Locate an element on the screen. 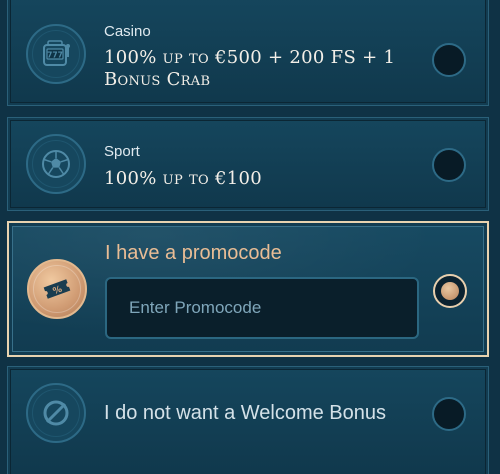  bonus-category-label: Sport is located at coordinates (122, 151).